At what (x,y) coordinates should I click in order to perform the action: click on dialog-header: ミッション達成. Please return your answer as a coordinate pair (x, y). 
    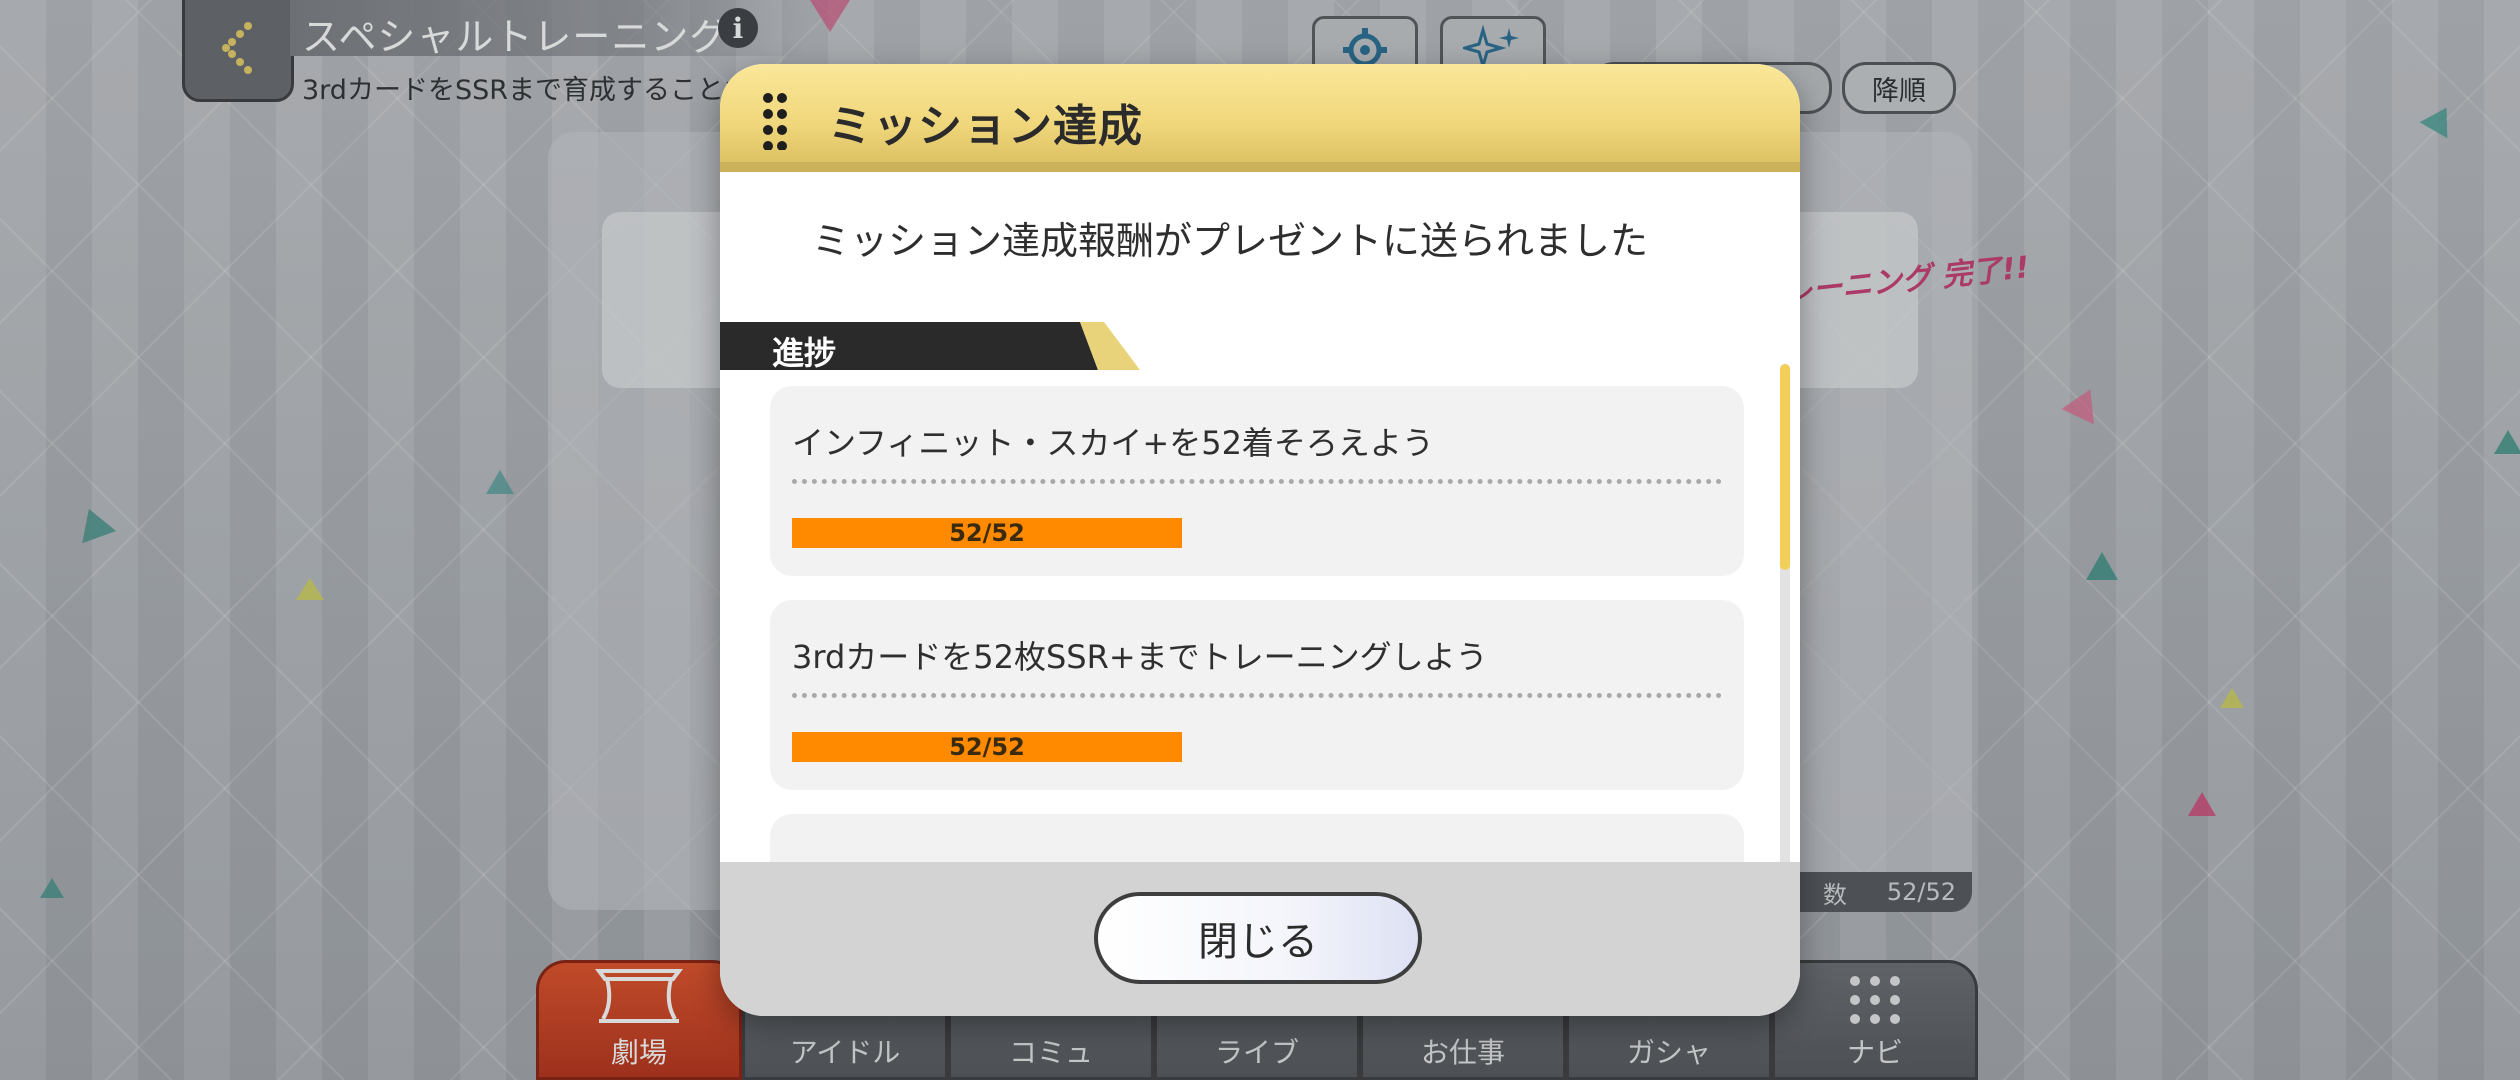
    Looking at the image, I should click on (1260, 118).